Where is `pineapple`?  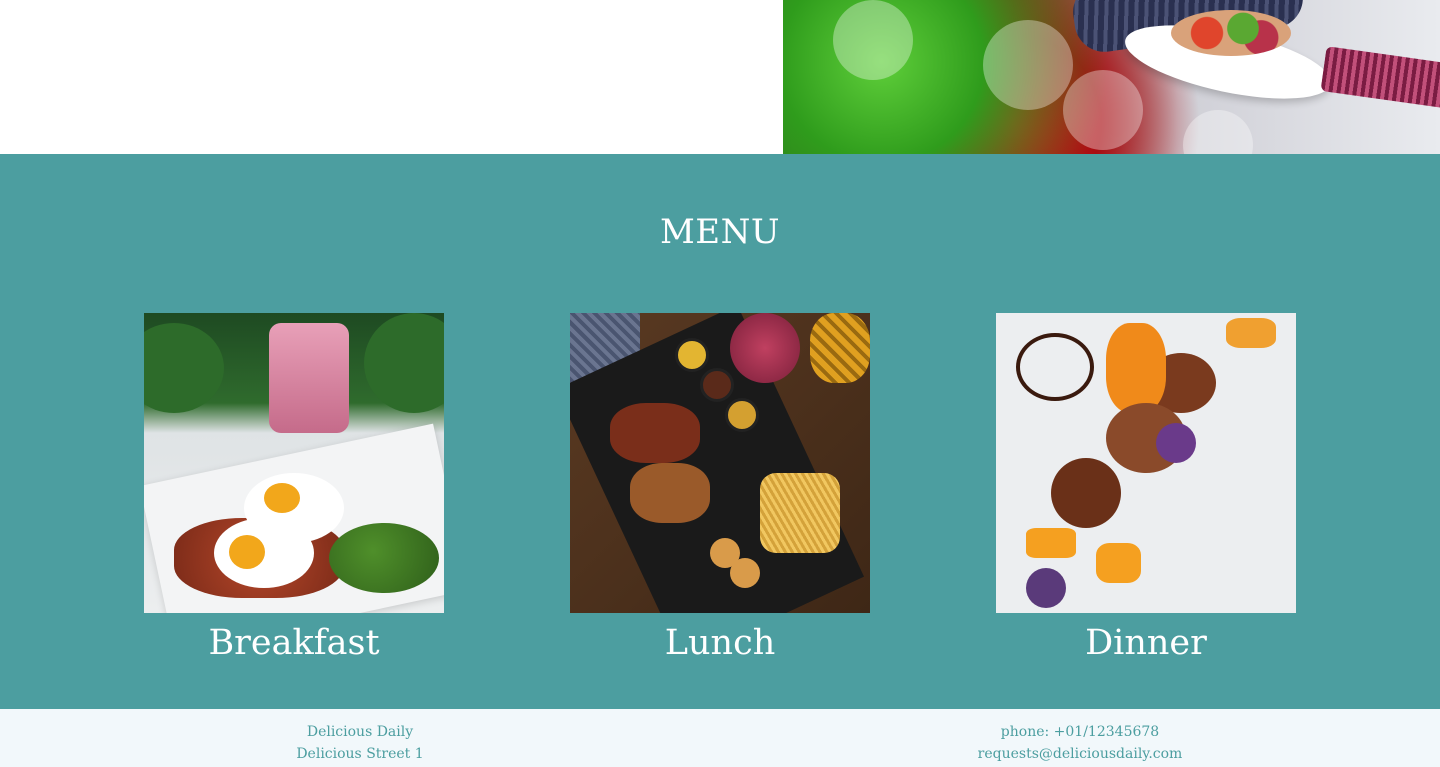 pineapple is located at coordinates (840, 348).